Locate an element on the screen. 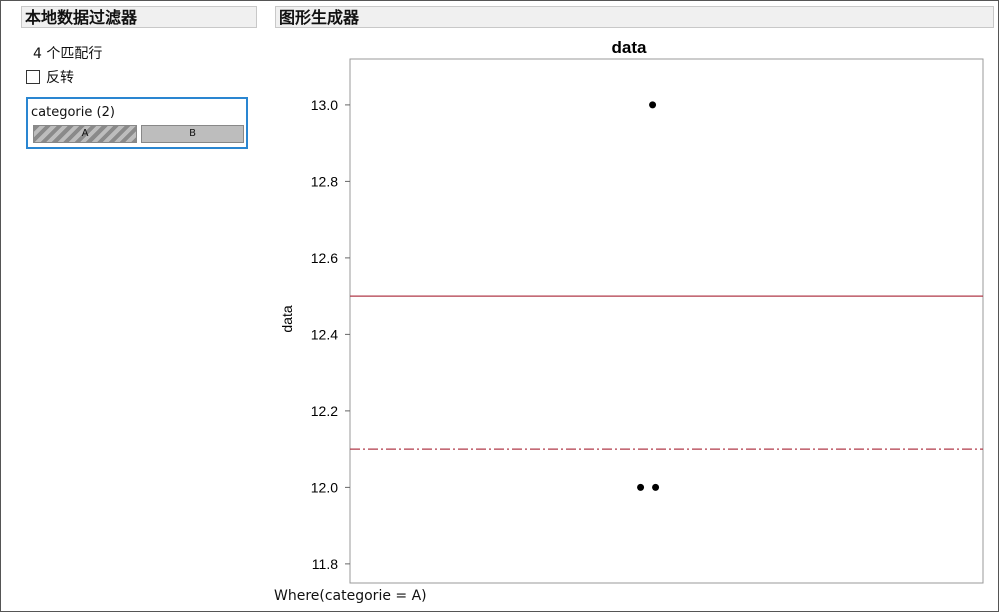  y-tick-label: 13.0 is located at coordinates (324, 105).